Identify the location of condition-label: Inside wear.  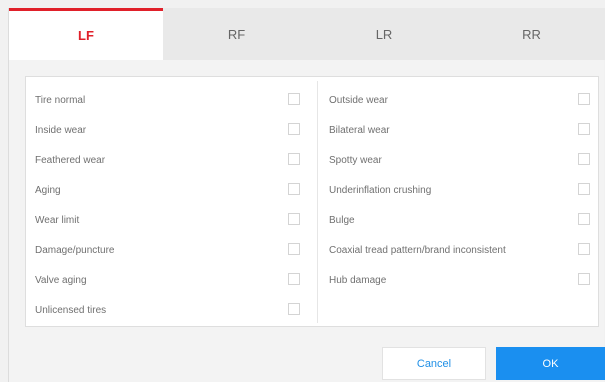
(61, 130).